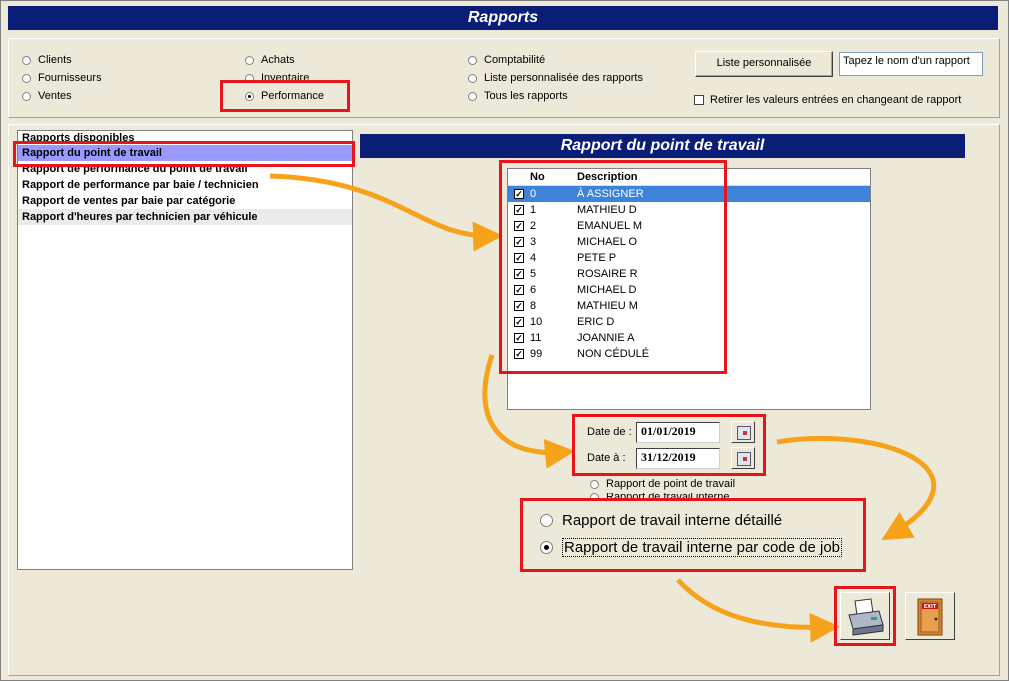 This screenshot has width=1009, height=681. What do you see at coordinates (536, 338) in the screenshot?
I see `row-no: 11` at bounding box center [536, 338].